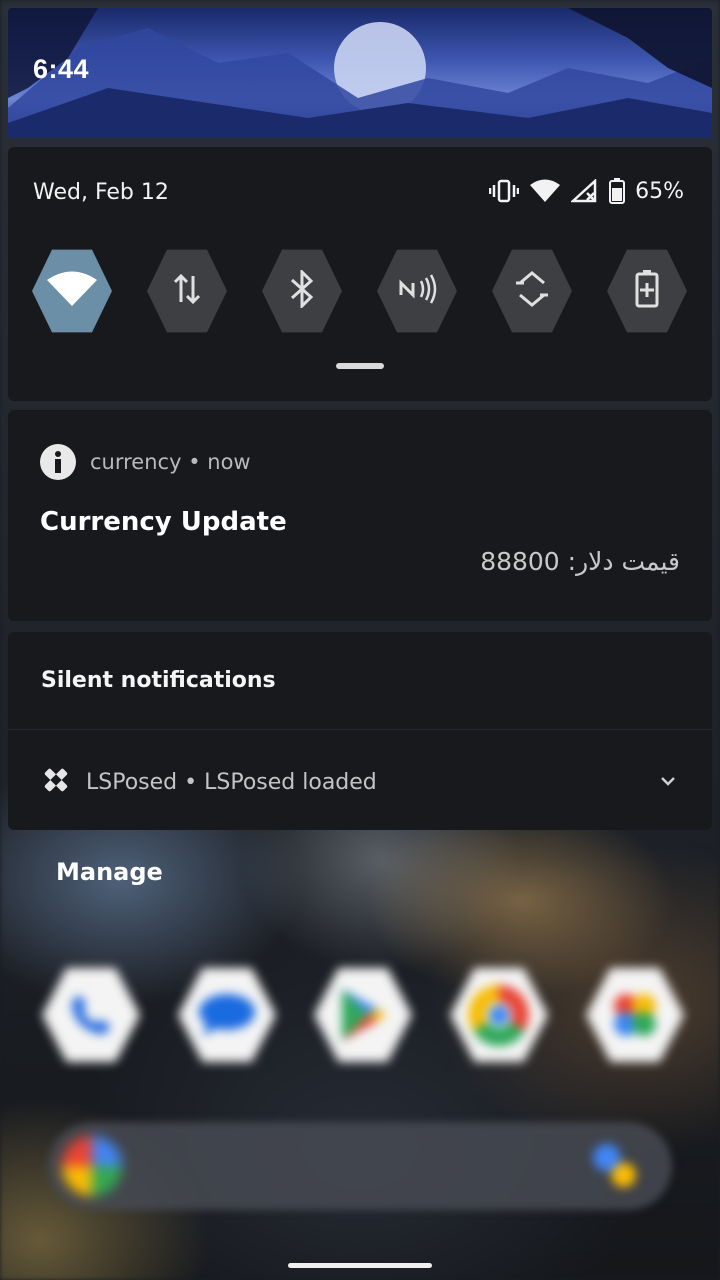 The width and height of the screenshot is (720, 1280). I want to click on clock: 6:44, so click(61, 69).